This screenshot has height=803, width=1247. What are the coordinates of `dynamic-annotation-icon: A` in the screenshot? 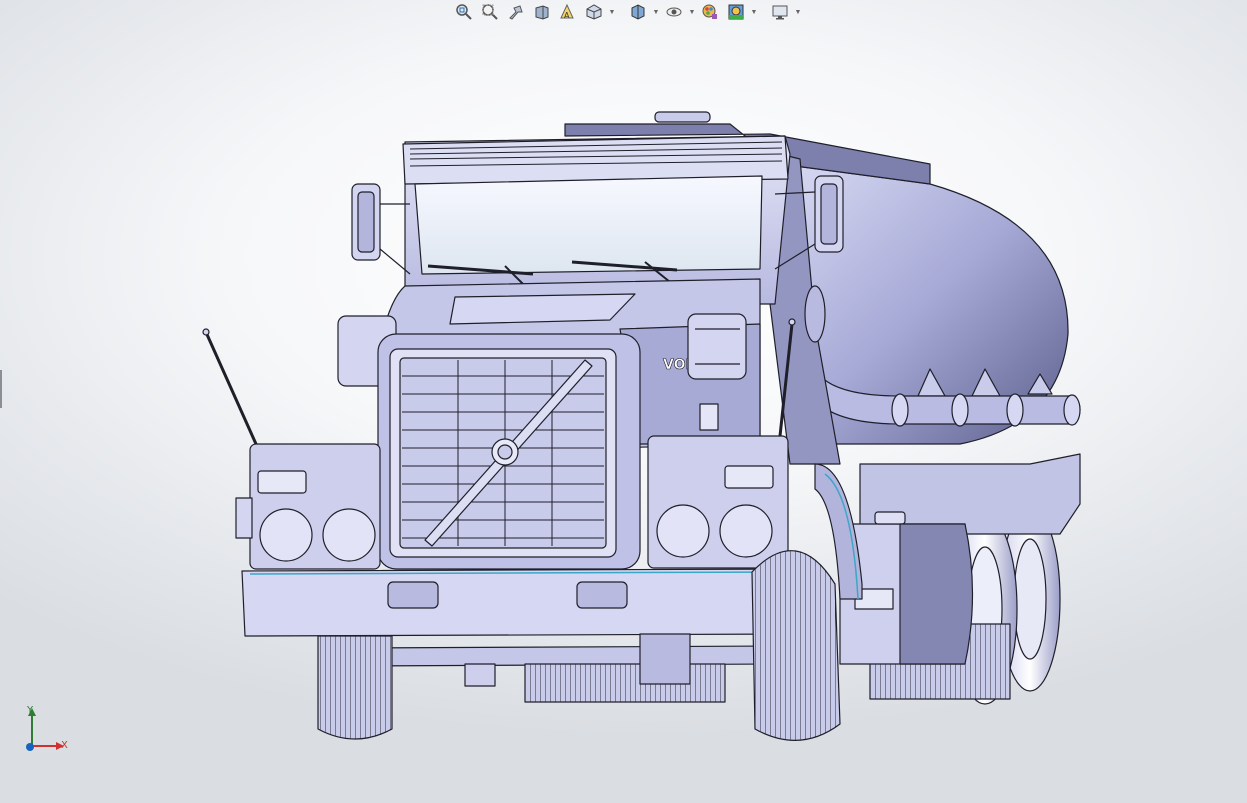 It's located at (568, 12).